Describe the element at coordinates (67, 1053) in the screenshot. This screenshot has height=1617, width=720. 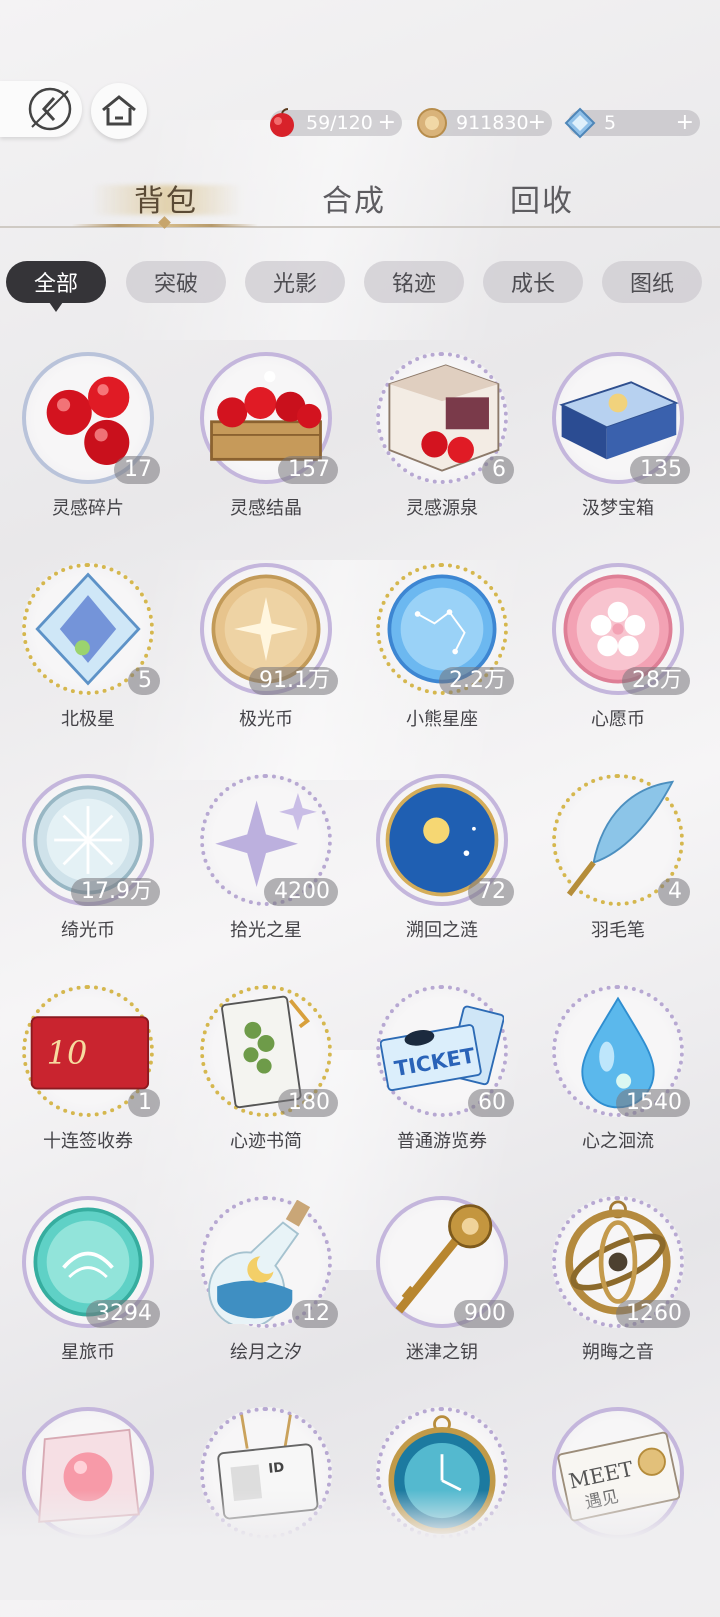
I see `card-number: 10` at that location.